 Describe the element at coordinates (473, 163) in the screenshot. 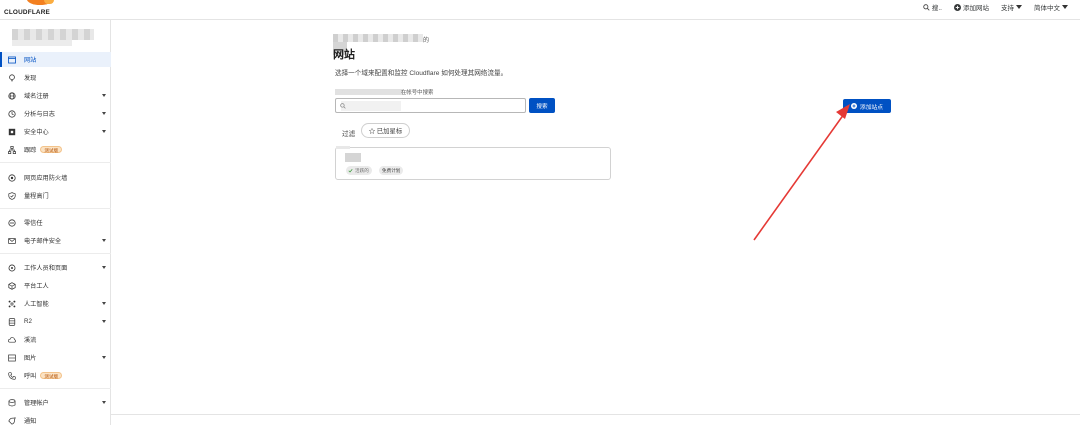

I see `site-card: 活跃的 免费计划` at that location.